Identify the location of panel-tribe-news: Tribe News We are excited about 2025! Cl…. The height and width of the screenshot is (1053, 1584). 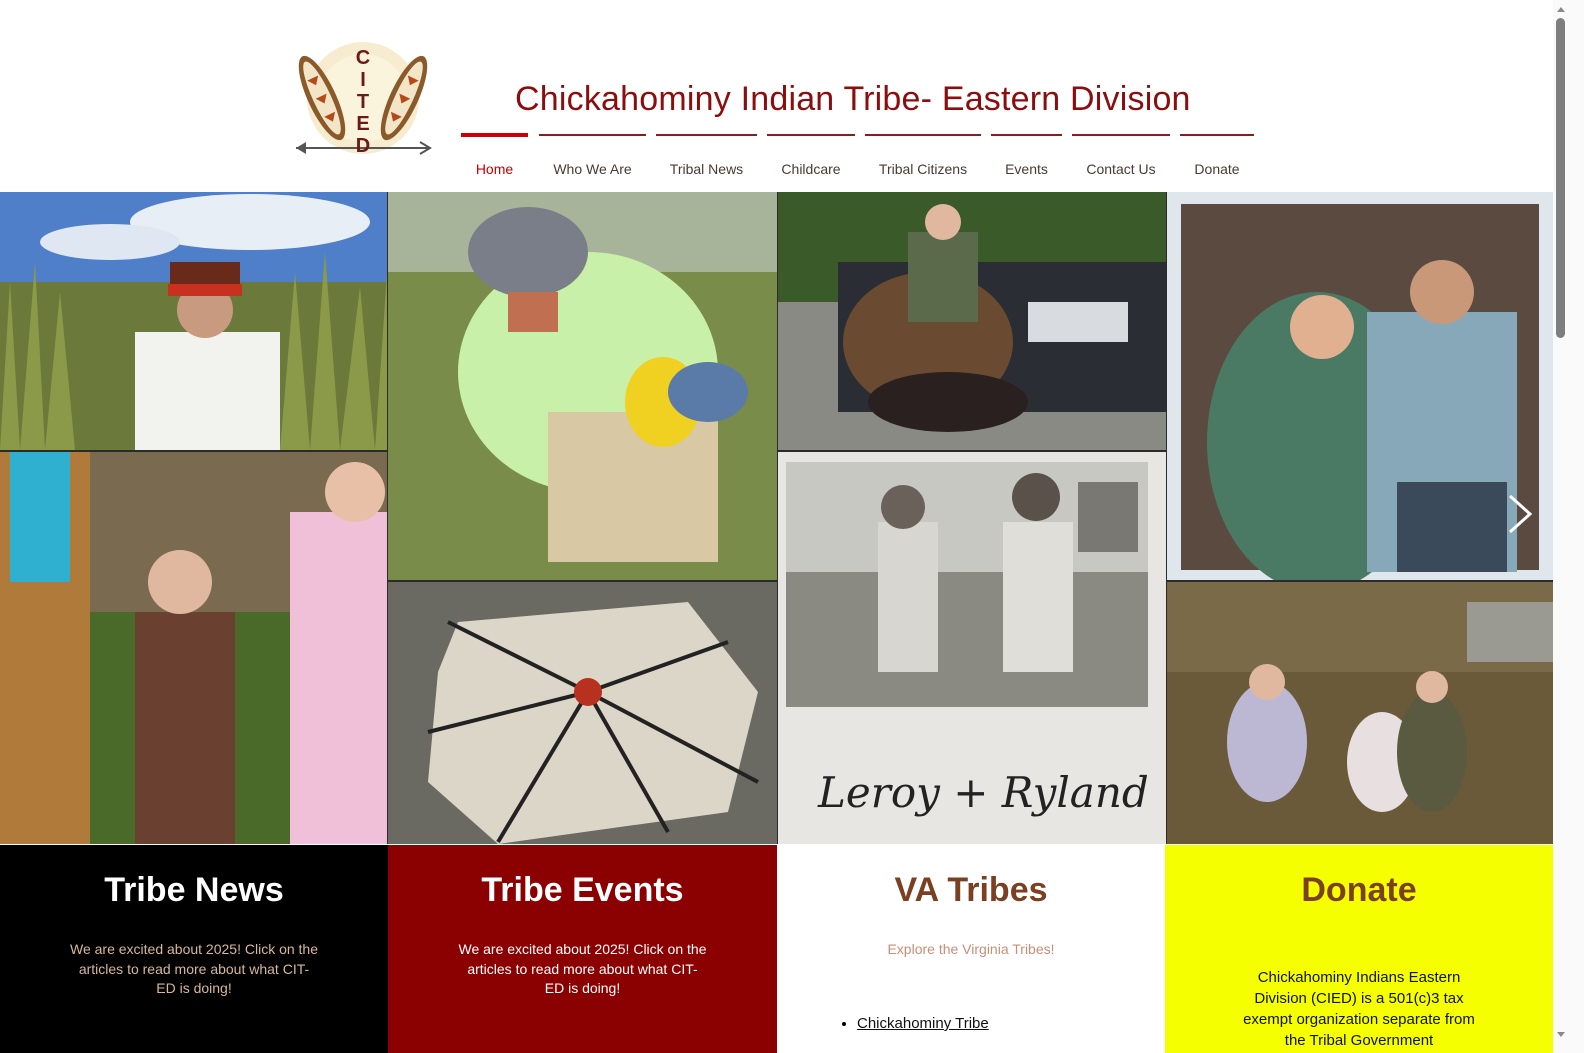
(194, 949).